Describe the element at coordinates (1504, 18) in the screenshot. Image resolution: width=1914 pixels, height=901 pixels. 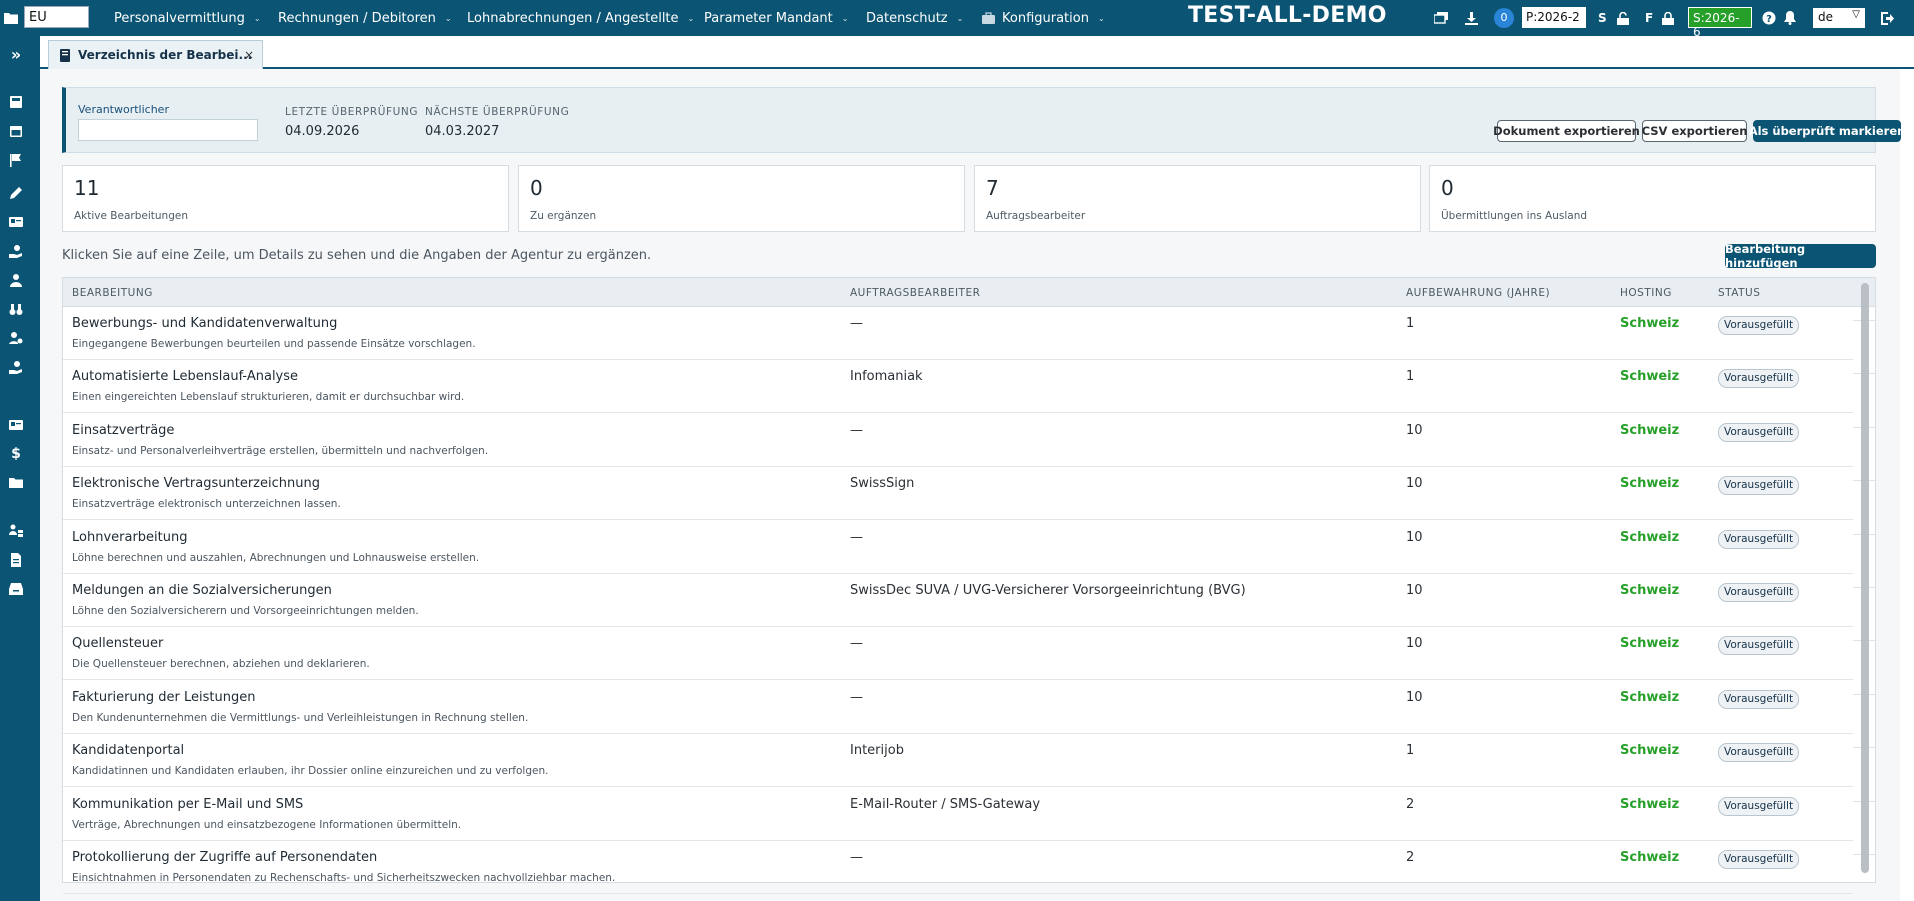
I see `notification-count-badge: 0` at that location.